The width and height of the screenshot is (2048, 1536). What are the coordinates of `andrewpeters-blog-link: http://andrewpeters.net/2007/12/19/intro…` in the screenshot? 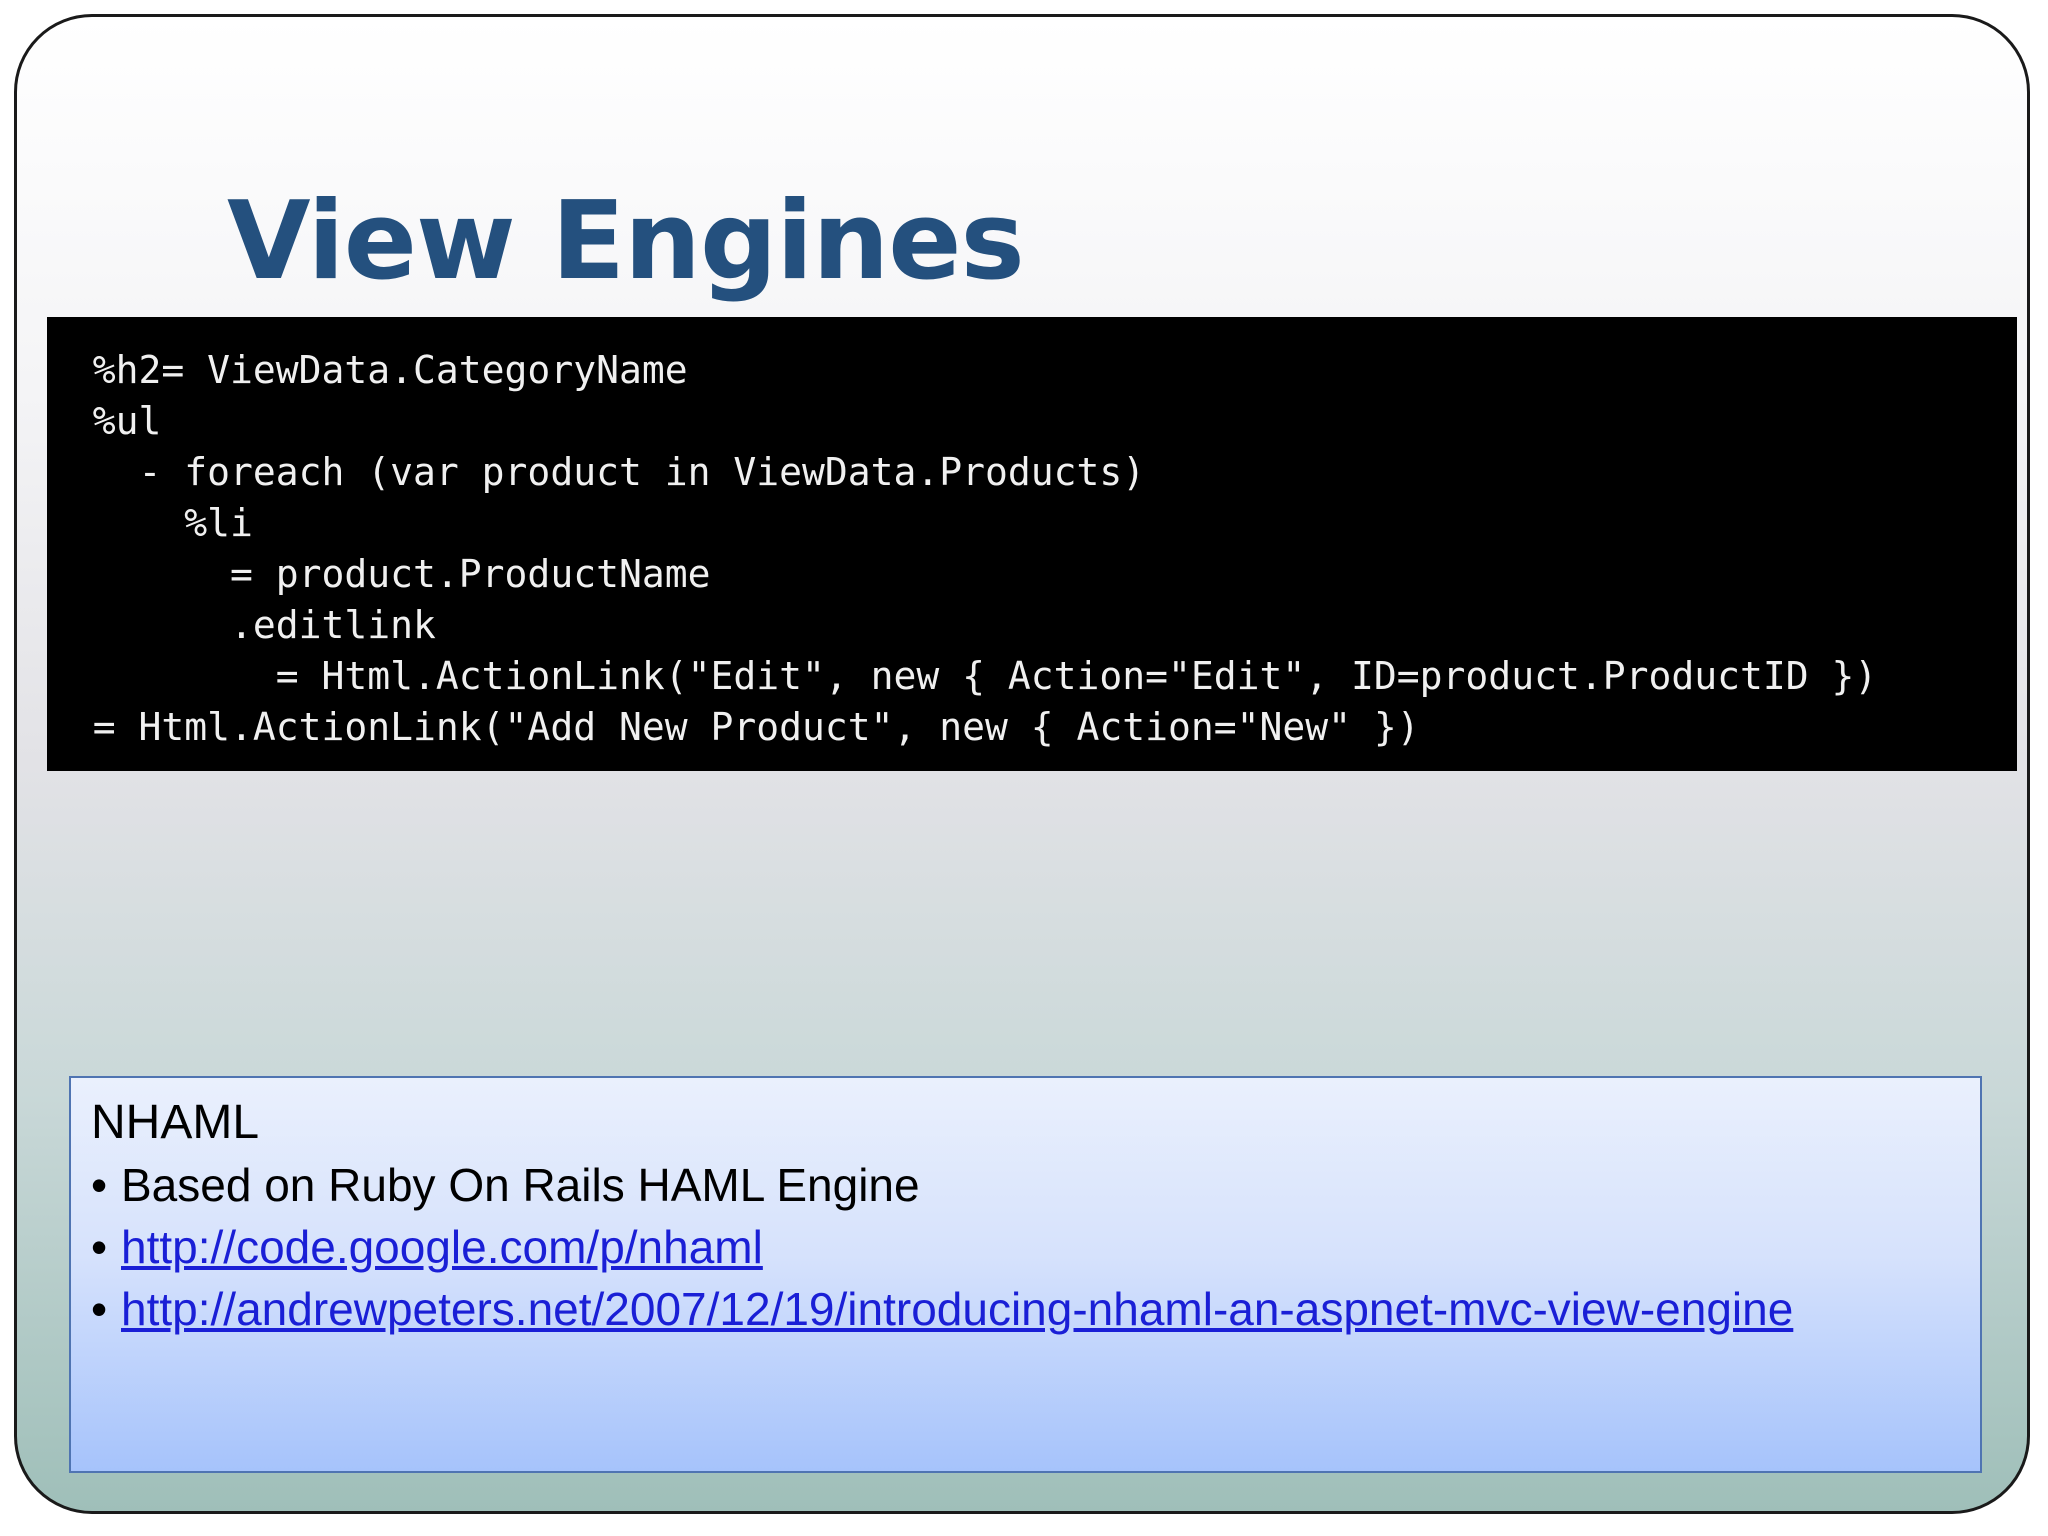 It's located at (957, 1309).